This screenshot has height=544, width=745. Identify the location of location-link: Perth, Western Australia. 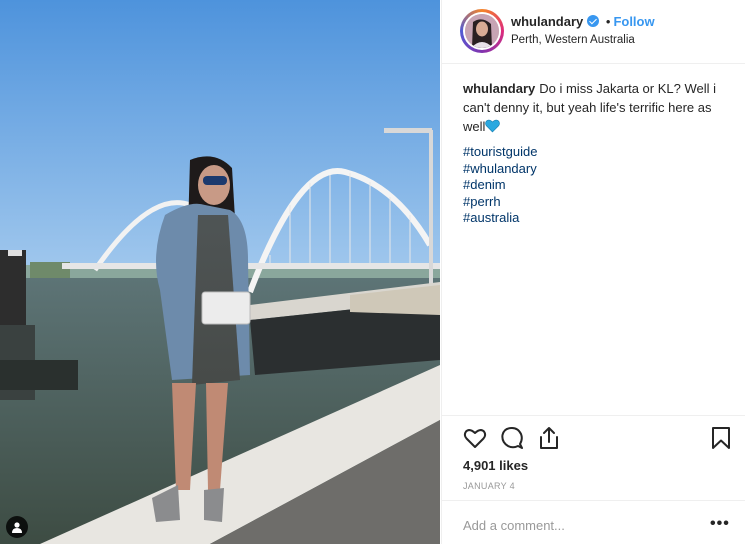
(573, 40).